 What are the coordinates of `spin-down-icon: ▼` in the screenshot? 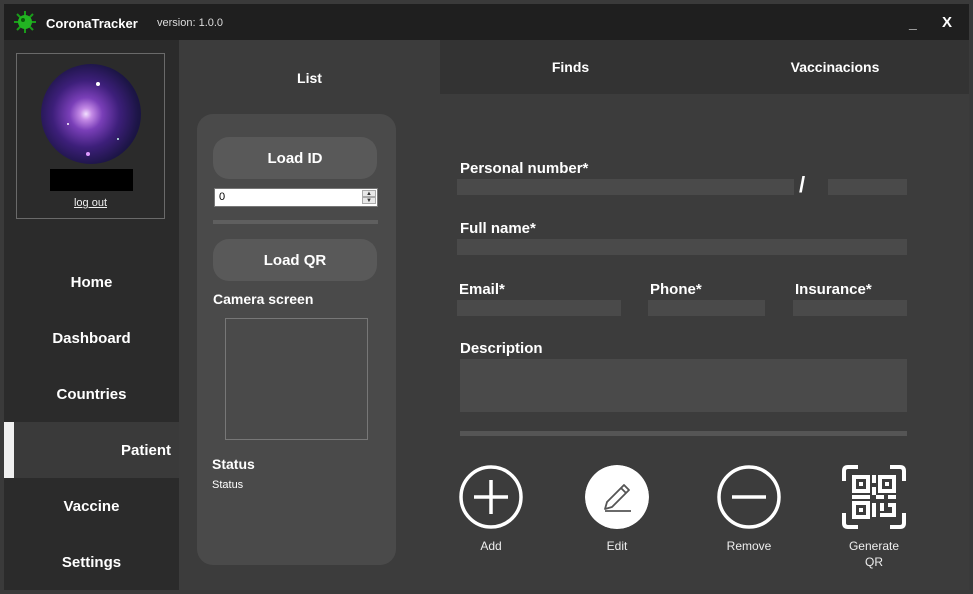 It's located at (369, 200).